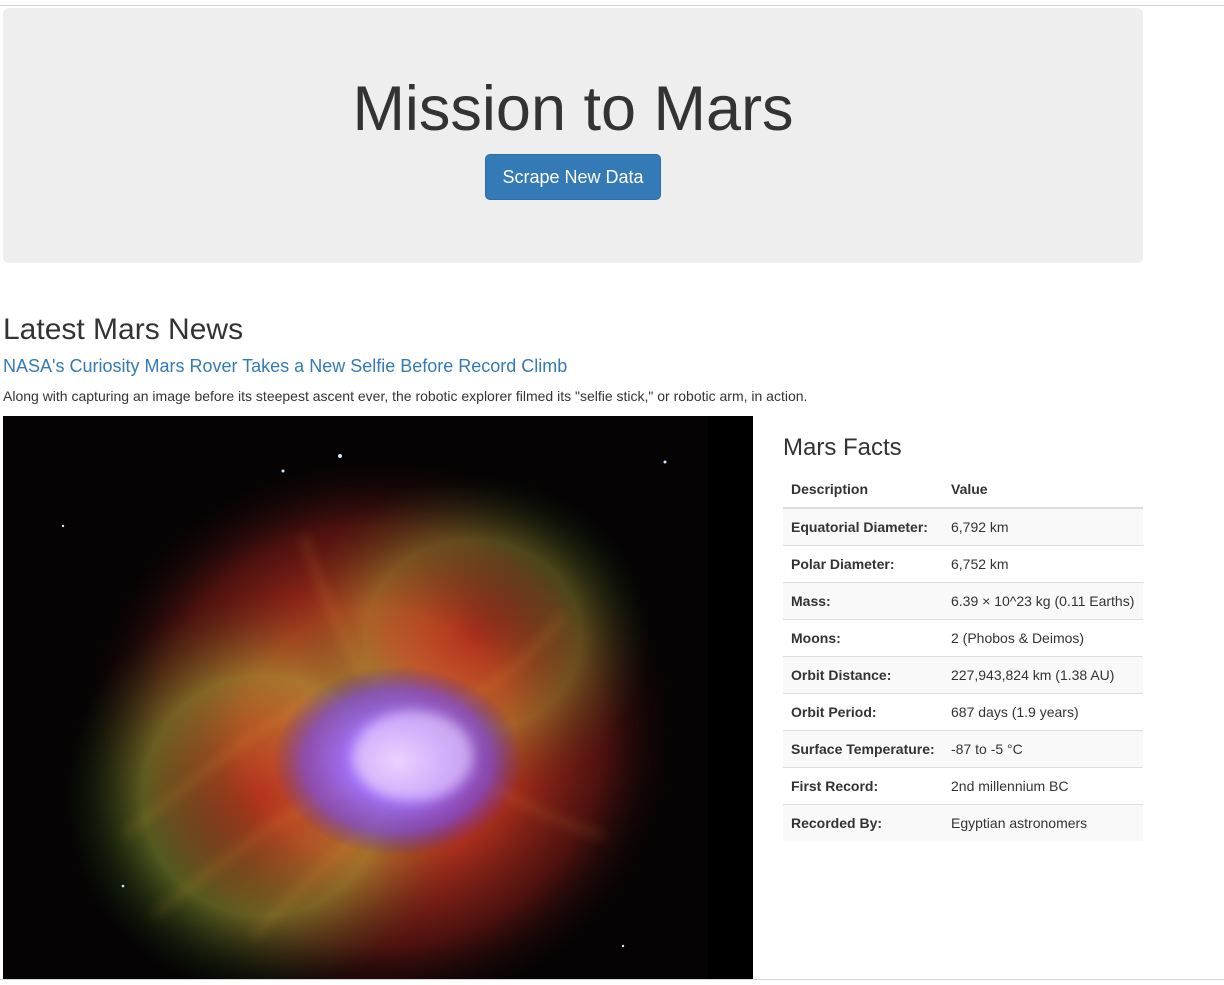 The width and height of the screenshot is (1224, 985). What do you see at coordinates (863, 712) in the screenshot?
I see `fact-label: Orbit Period:` at bounding box center [863, 712].